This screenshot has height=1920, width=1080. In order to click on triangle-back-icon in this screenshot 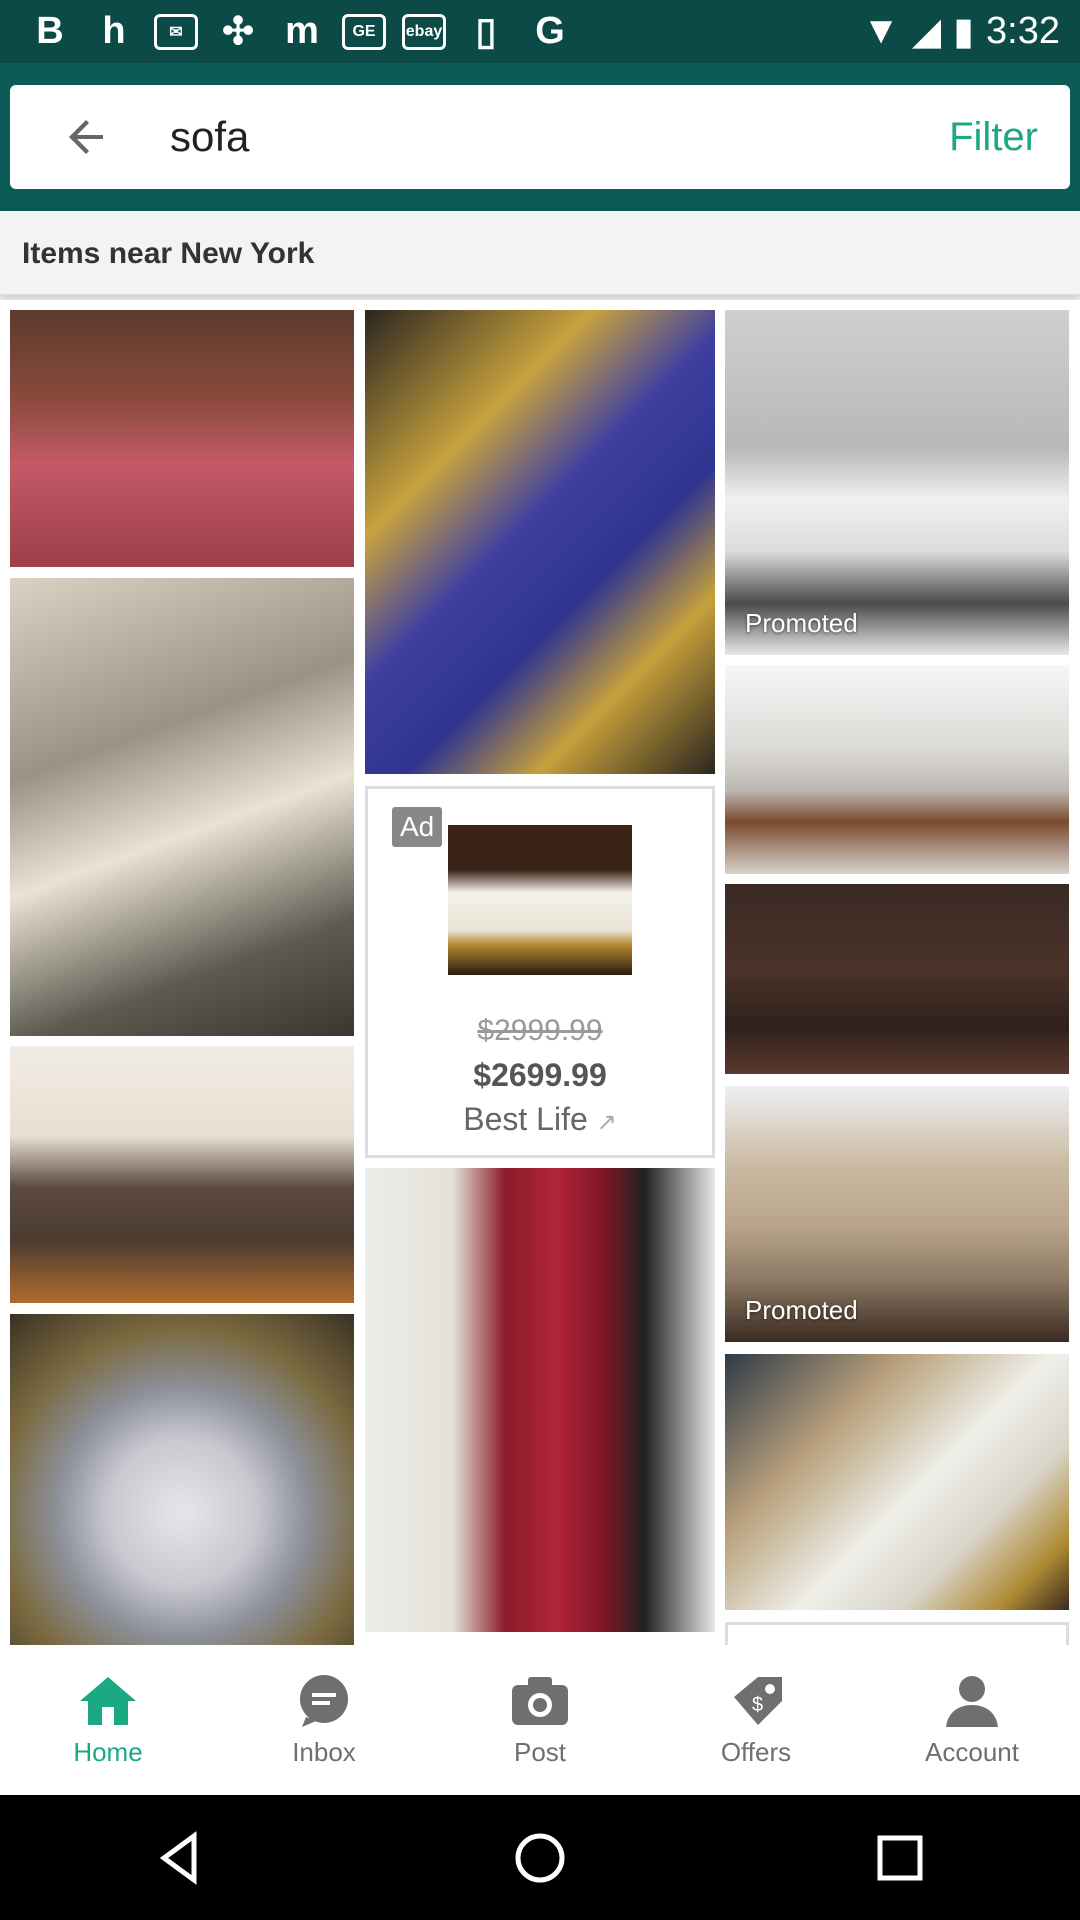, I will do `click(178, 1857)`.